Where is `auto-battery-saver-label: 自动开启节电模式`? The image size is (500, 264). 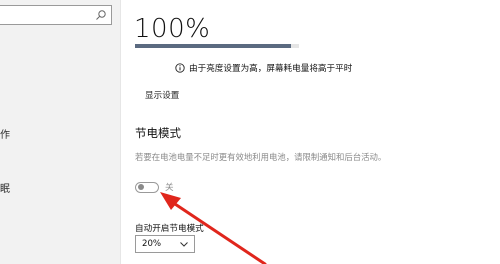 auto-battery-saver-label: 自动开启节电模式 is located at coordinates (169, 229).